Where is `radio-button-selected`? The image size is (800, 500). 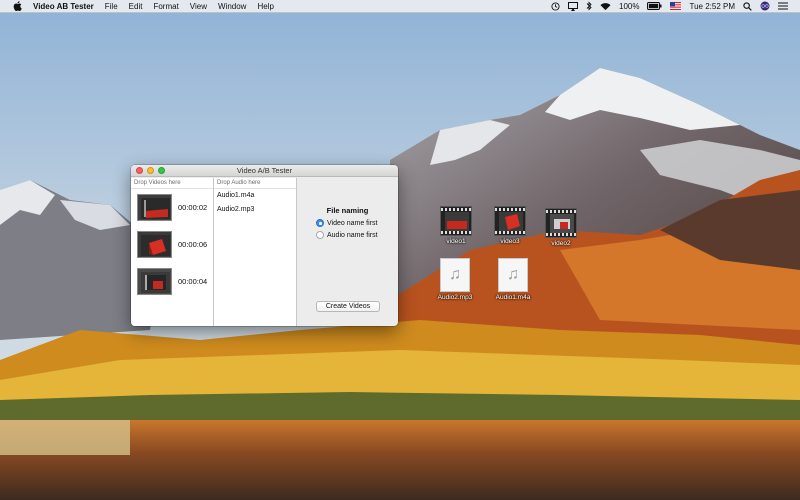
radio-button-selected is located at coordinates (320, 223).